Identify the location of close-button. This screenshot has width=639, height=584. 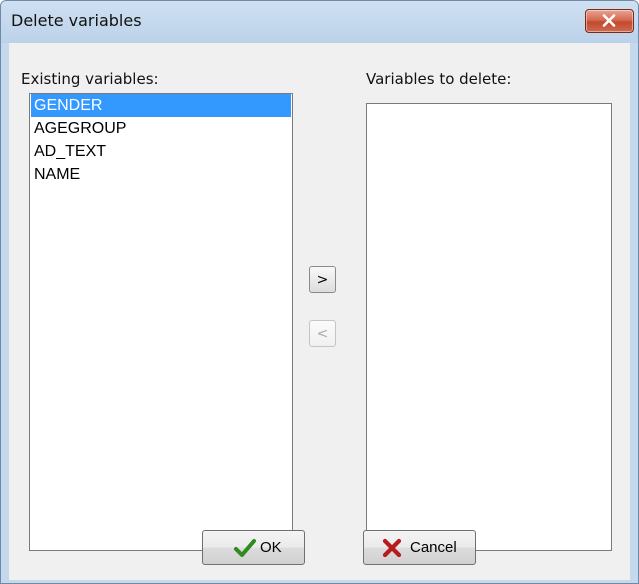
(609, 21).